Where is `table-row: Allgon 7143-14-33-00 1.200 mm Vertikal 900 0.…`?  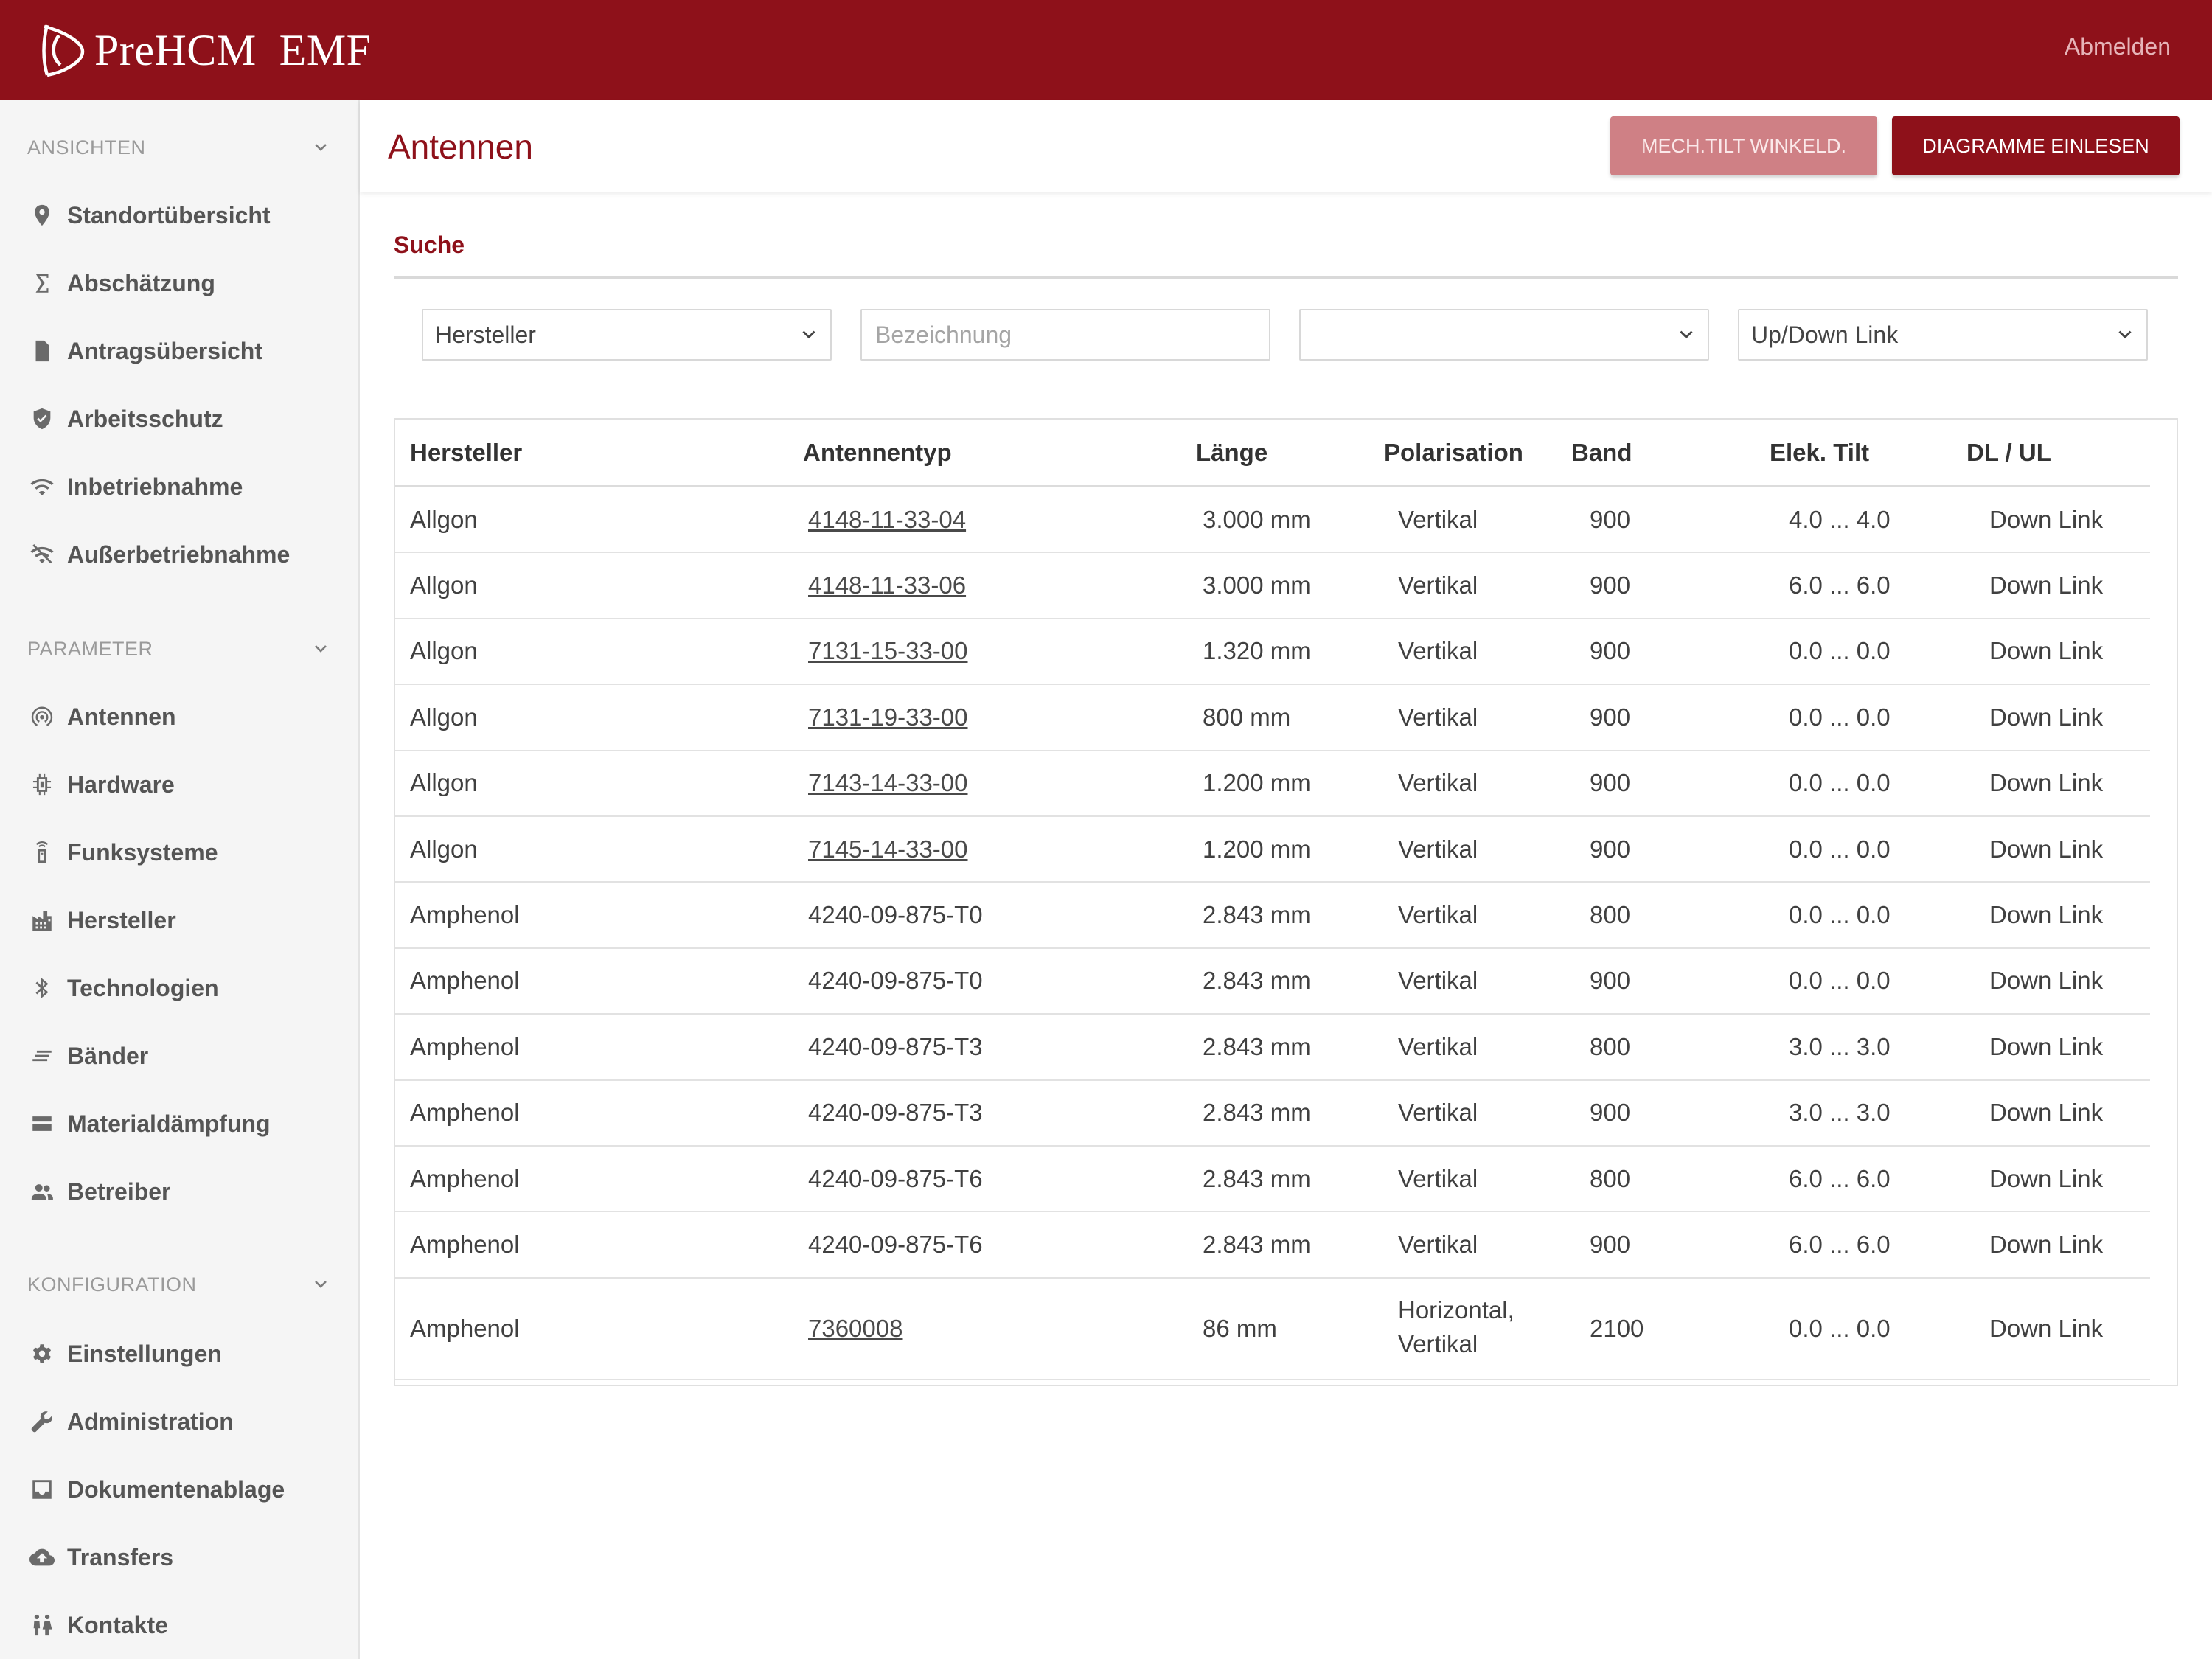
table-row: Allgon 7143-14-33-00 1.200 mm Vertikal 900 0.… is located at coordinates (1272, 784).